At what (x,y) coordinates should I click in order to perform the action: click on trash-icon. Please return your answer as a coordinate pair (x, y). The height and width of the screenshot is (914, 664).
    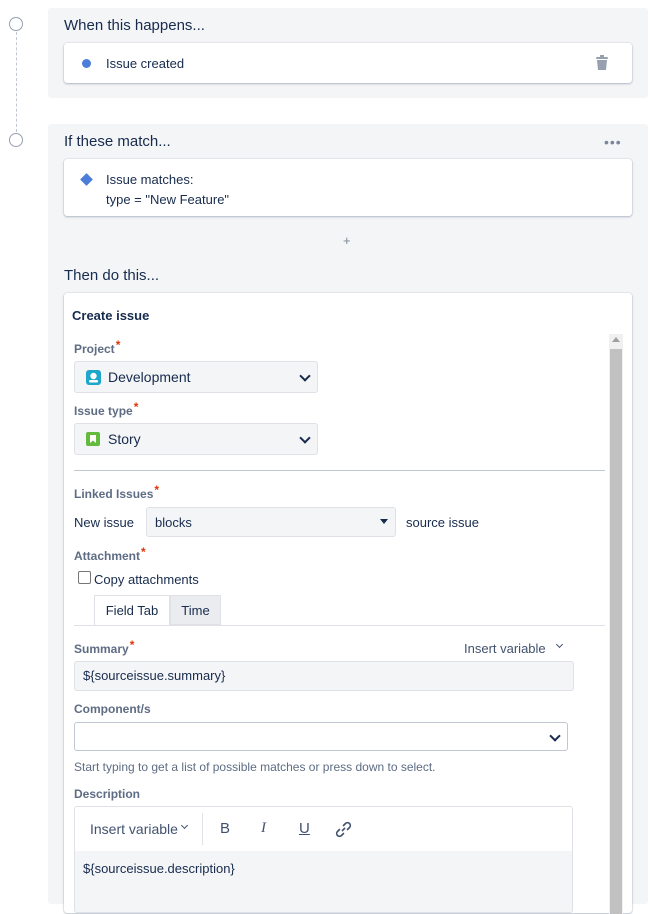
    Looking at the image, I should click on (602, 63).